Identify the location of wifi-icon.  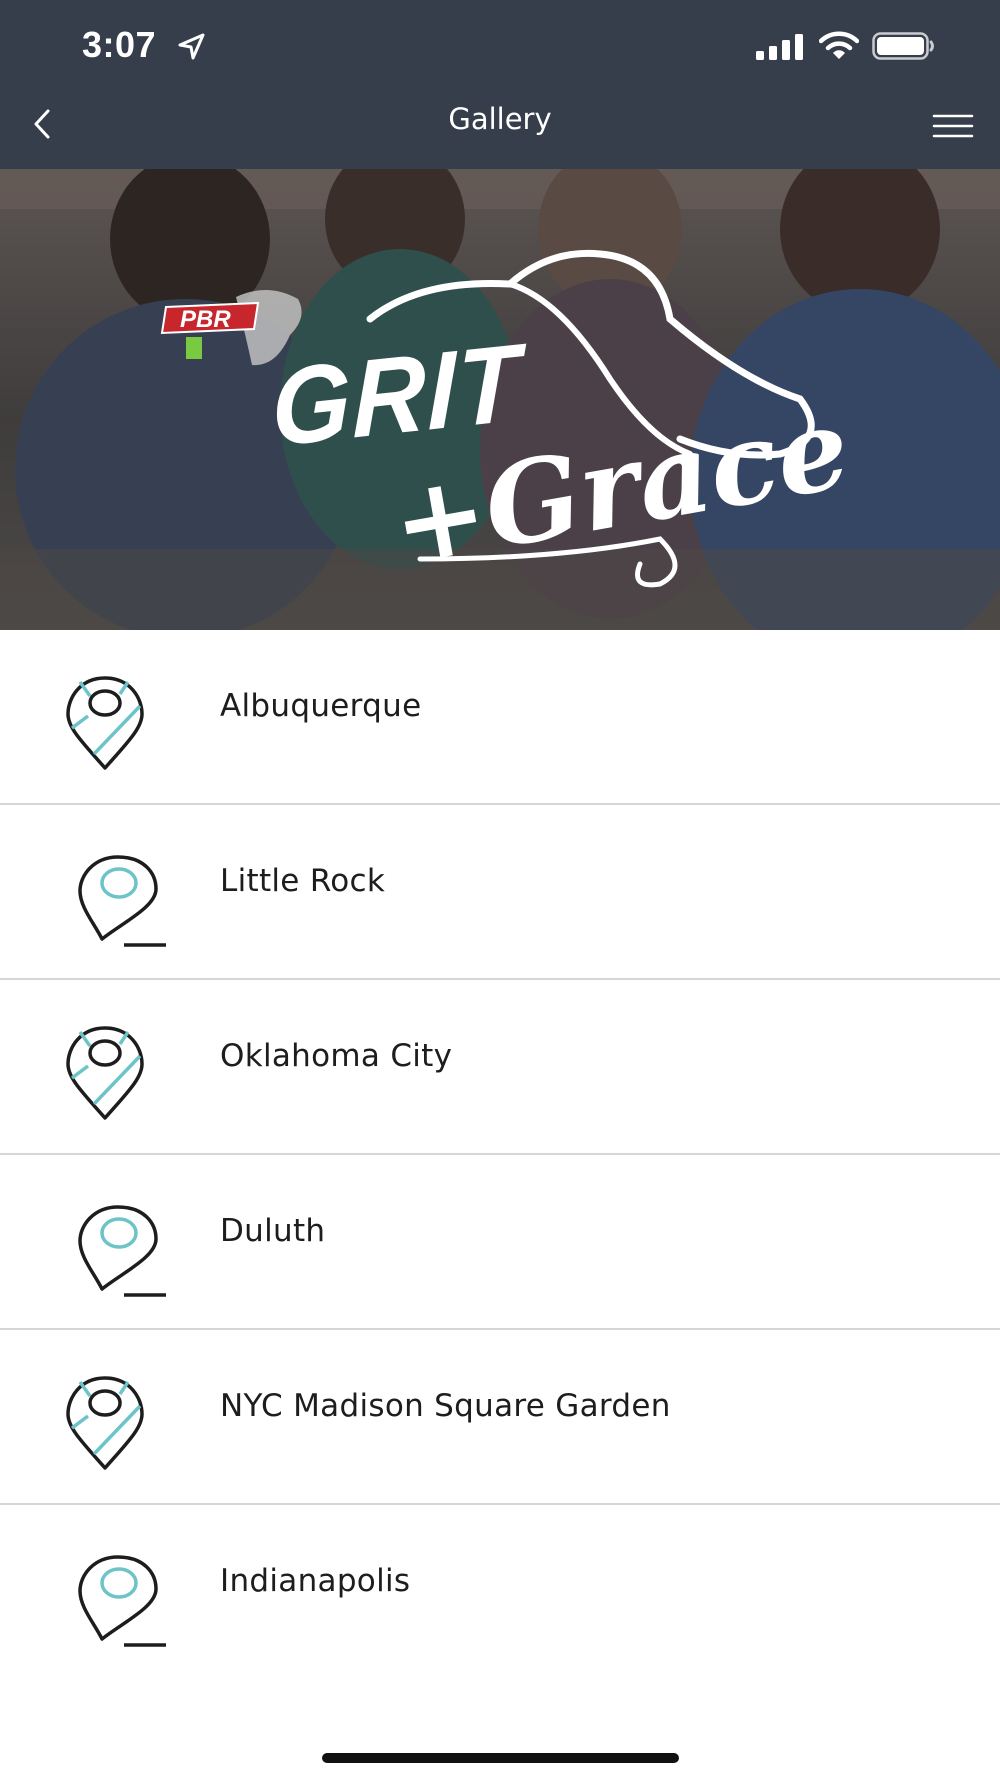
(839, 45).